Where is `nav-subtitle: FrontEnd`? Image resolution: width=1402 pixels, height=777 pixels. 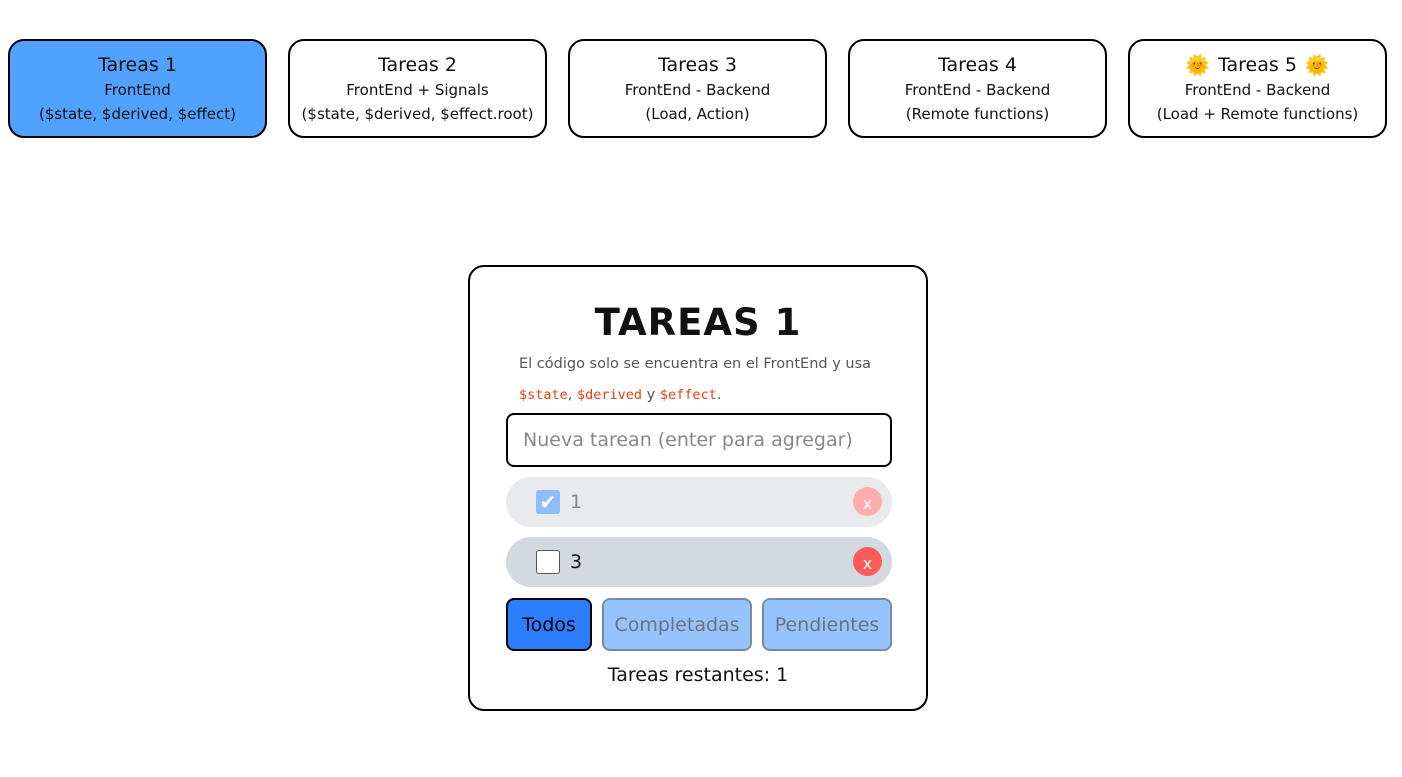 nav-subtitle: FrontEnd is located at coordinates (137, 89).